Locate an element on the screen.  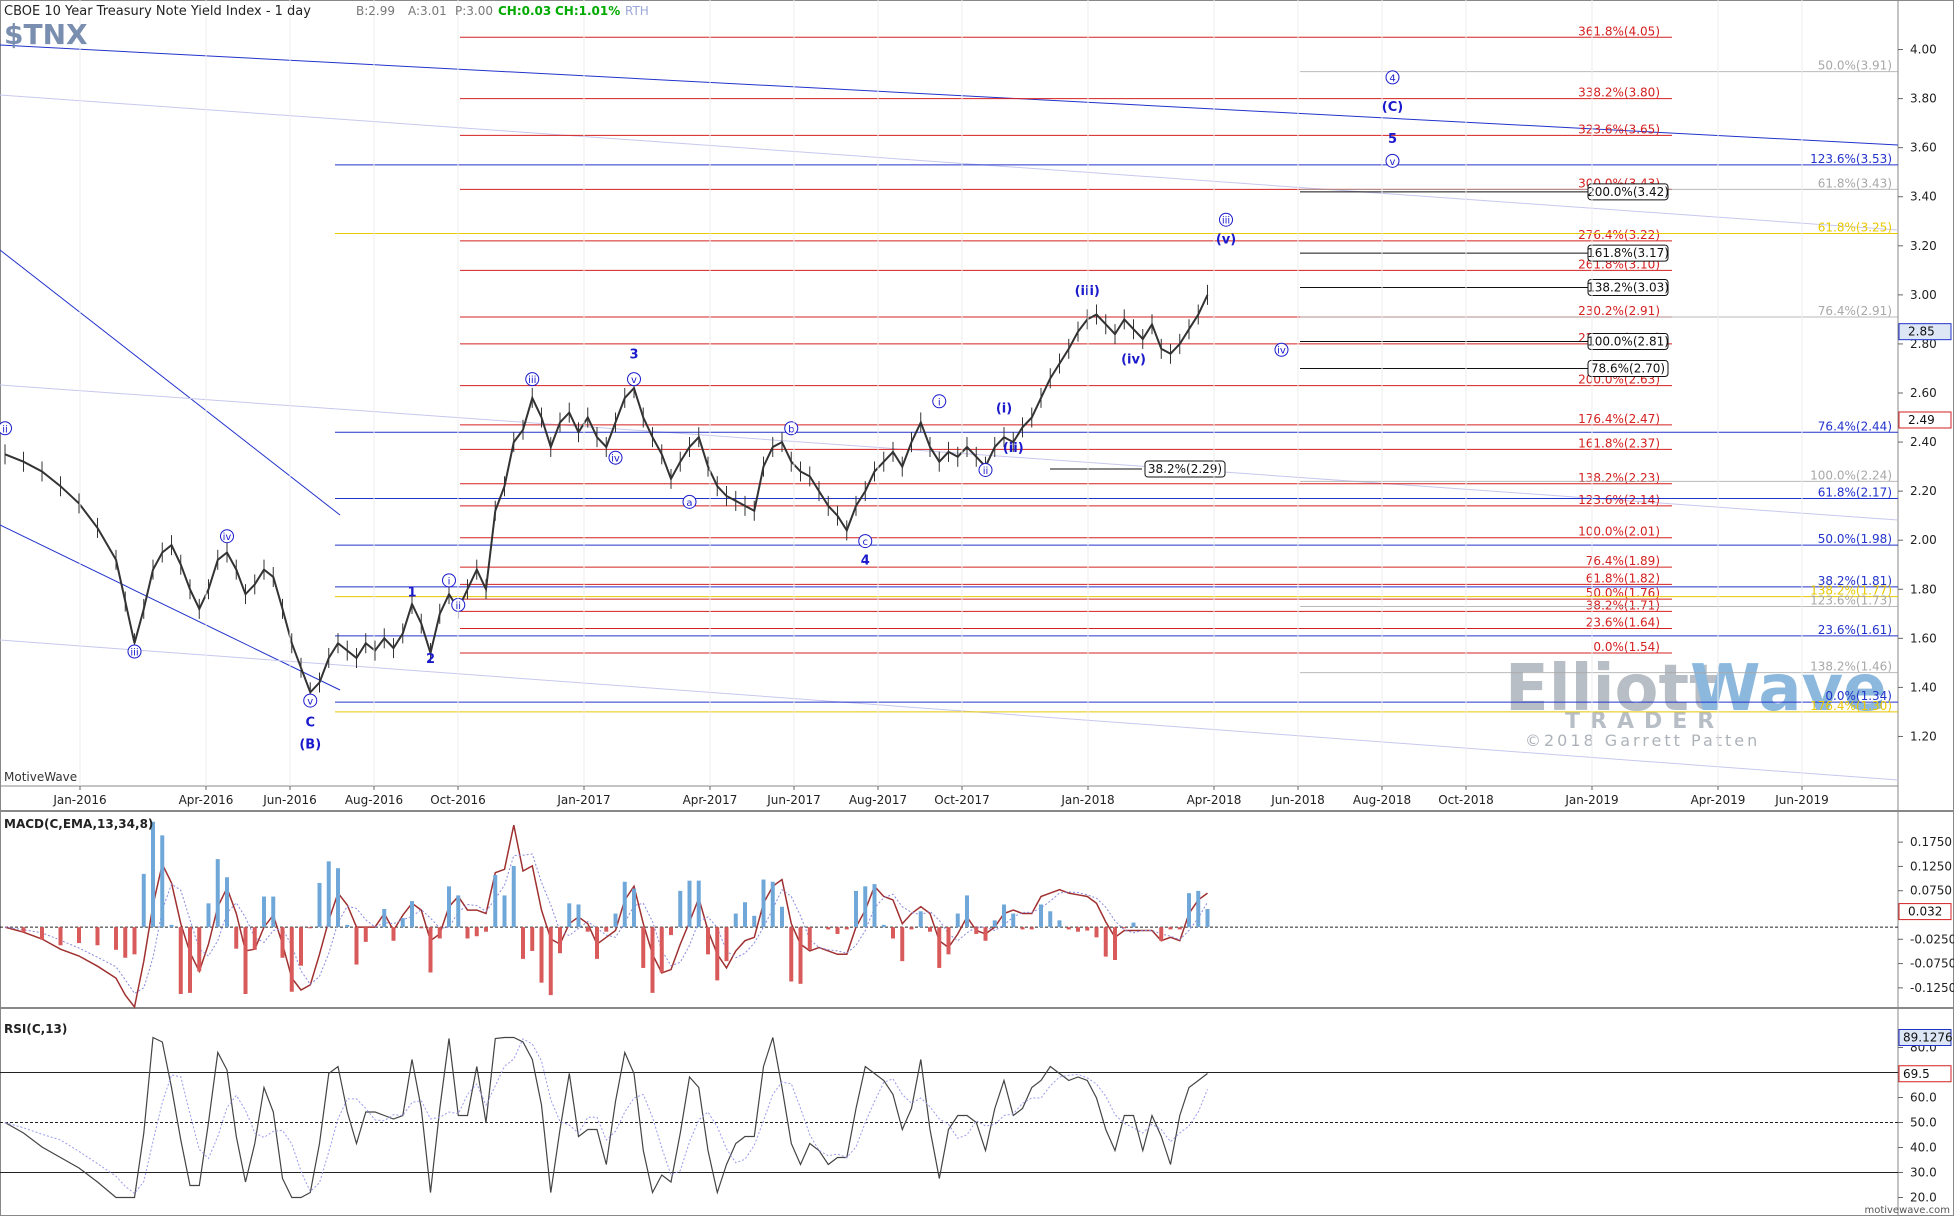
fib-level-label: 123.6%(1.73) is located at coordinates (1851, 600).